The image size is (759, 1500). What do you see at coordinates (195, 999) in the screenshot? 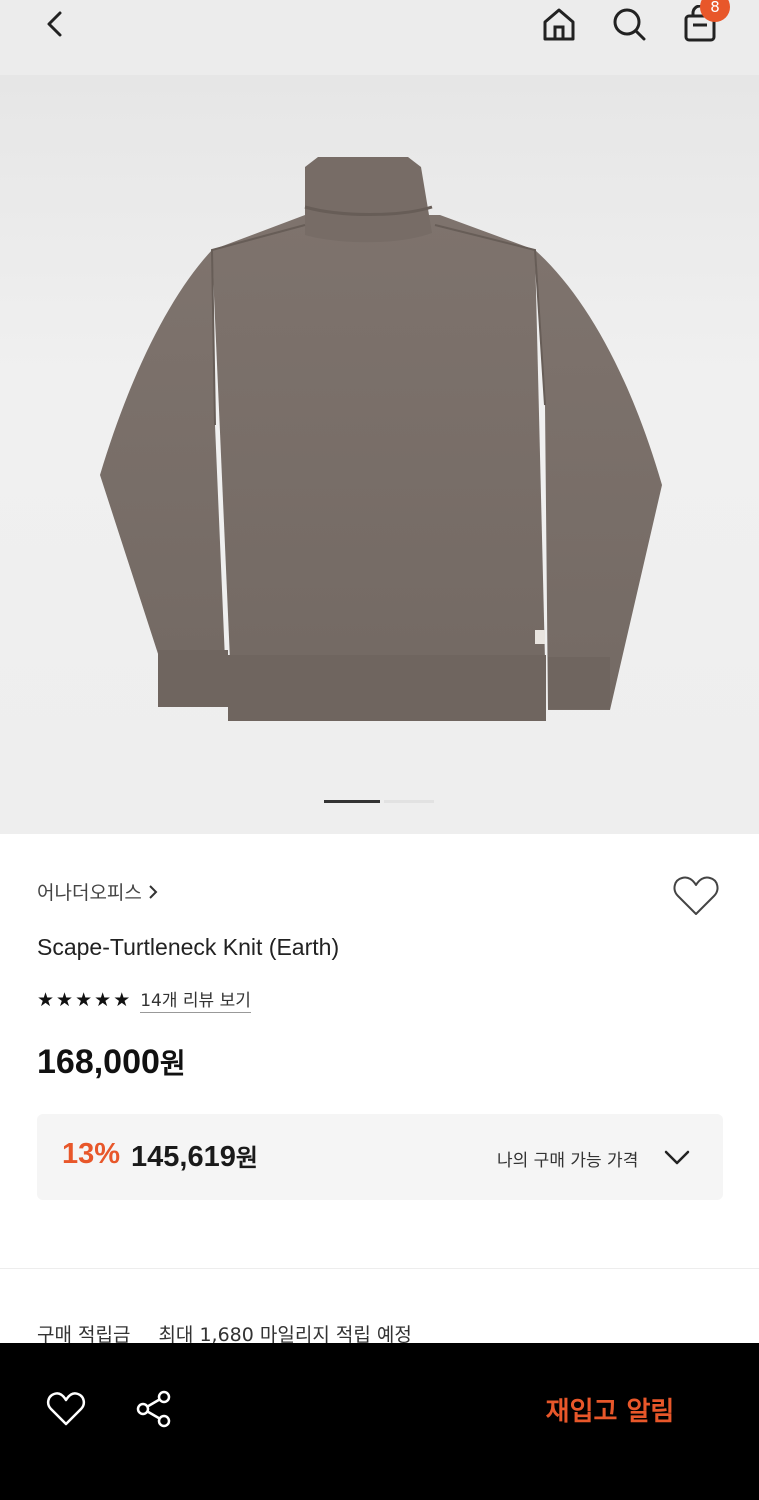
I see `review-link: 14개 리뷰 보기` at bounding box center [195, 999].